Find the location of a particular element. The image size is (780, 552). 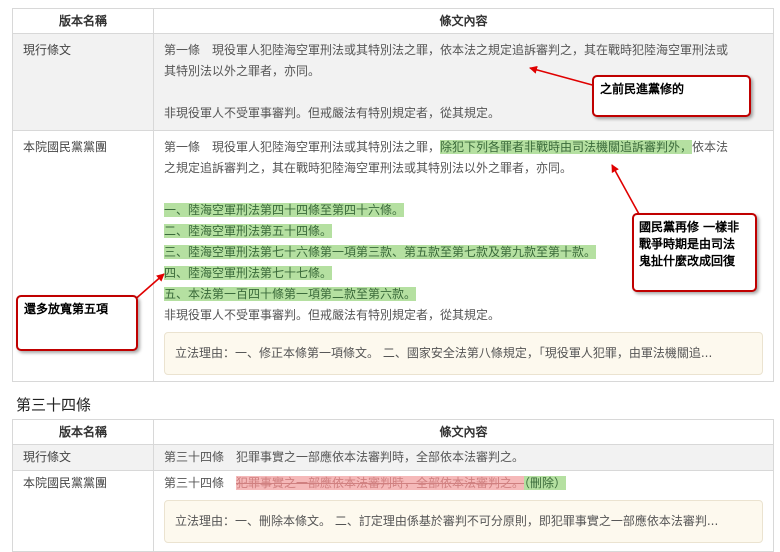

annotation-note-dpp: 之前民進黨修的 is located at coordinates (671, 96).